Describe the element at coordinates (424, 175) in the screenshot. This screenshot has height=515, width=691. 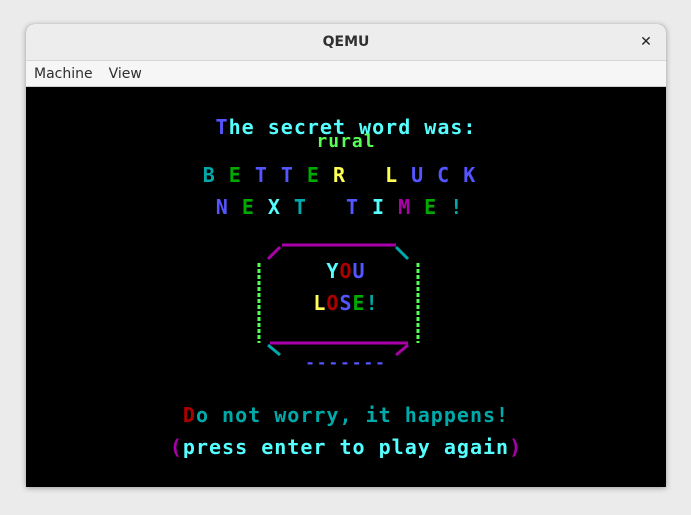
I see `better-luck-char: U` at that location.